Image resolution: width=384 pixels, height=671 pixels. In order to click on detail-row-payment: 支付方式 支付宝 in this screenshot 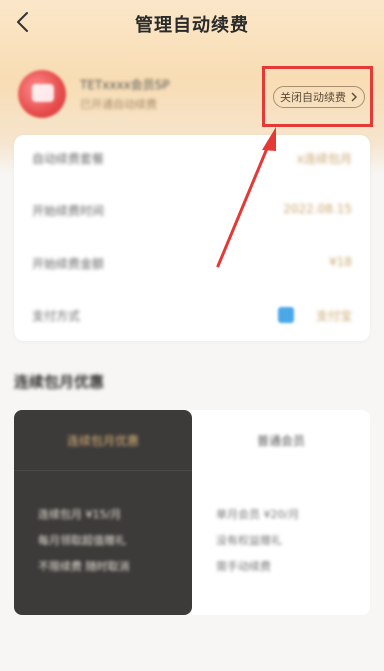, I will do `click(192, 317)`.